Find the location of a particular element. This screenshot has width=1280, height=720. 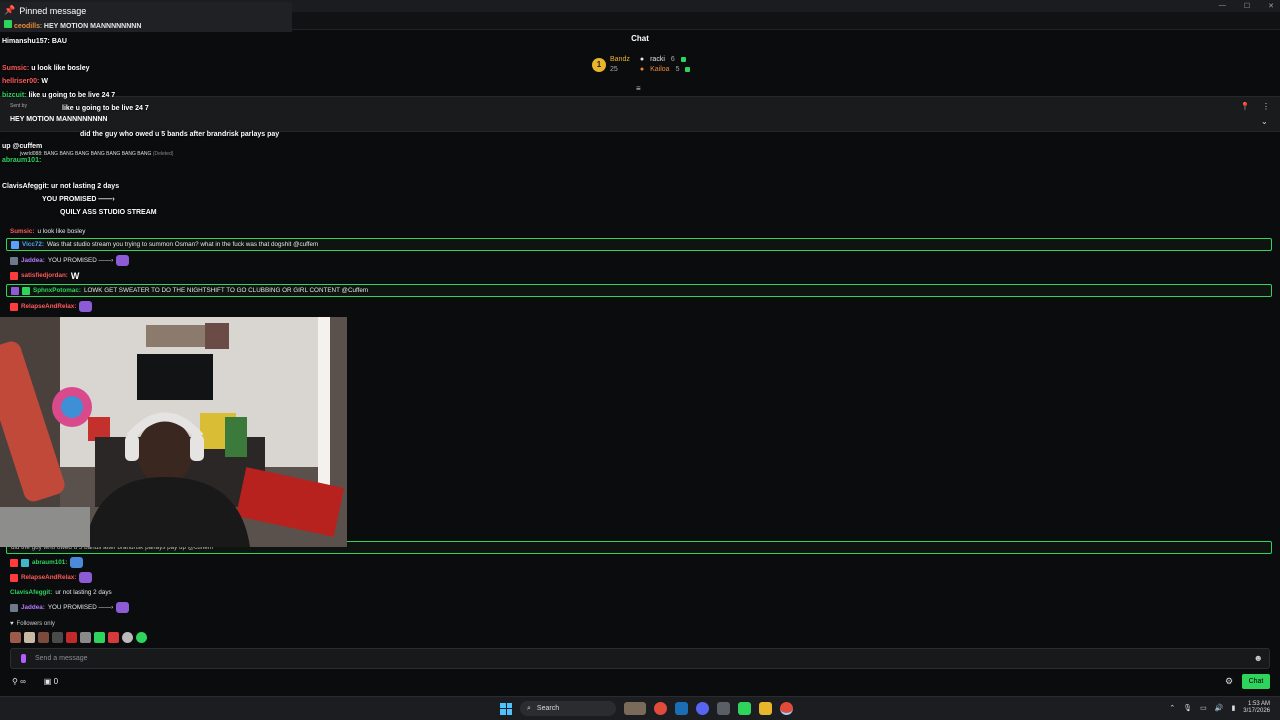

chrome-icon is located at coordinates (660, 708).